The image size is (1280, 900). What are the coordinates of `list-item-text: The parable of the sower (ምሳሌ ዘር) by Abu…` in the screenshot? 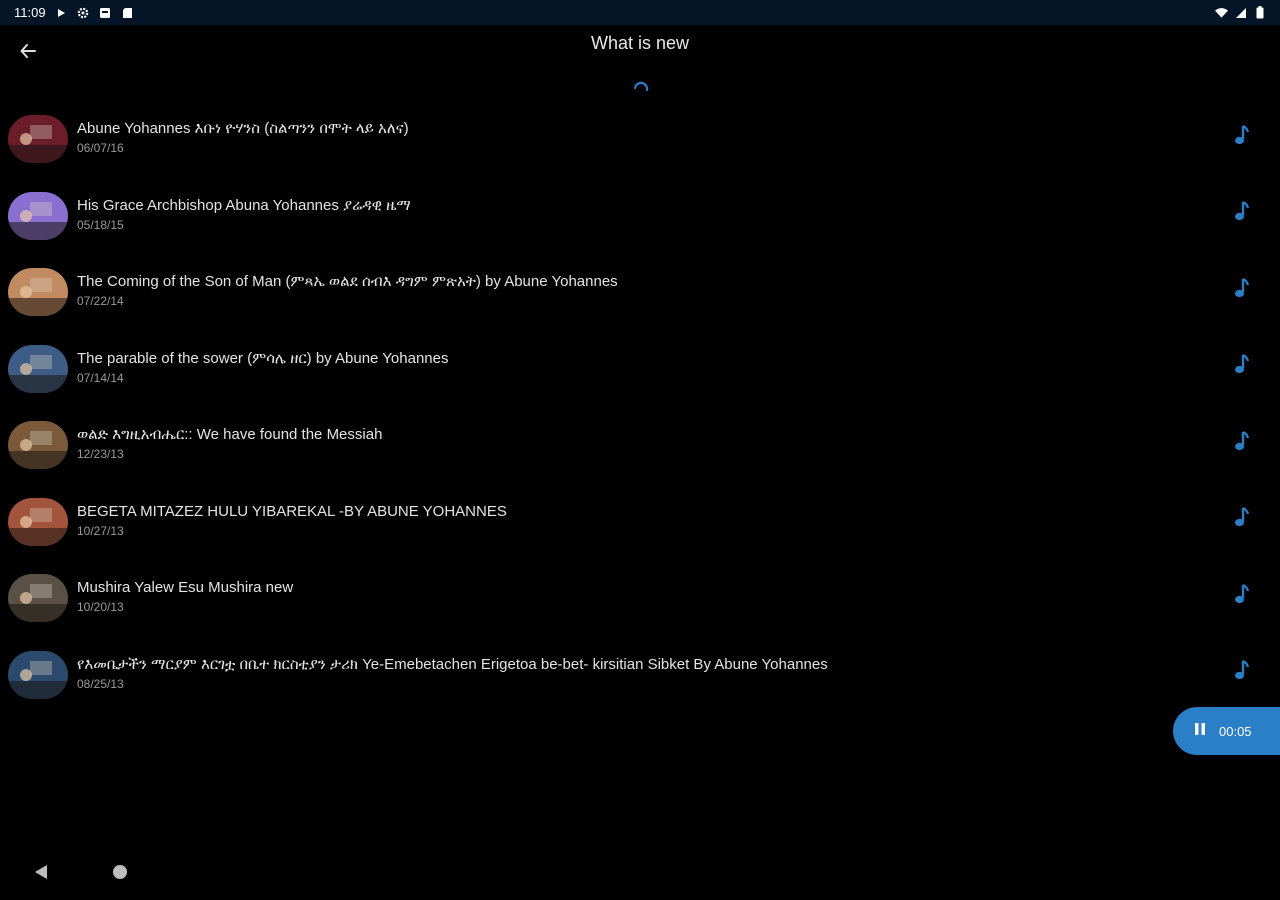 It's located at (633, 367).